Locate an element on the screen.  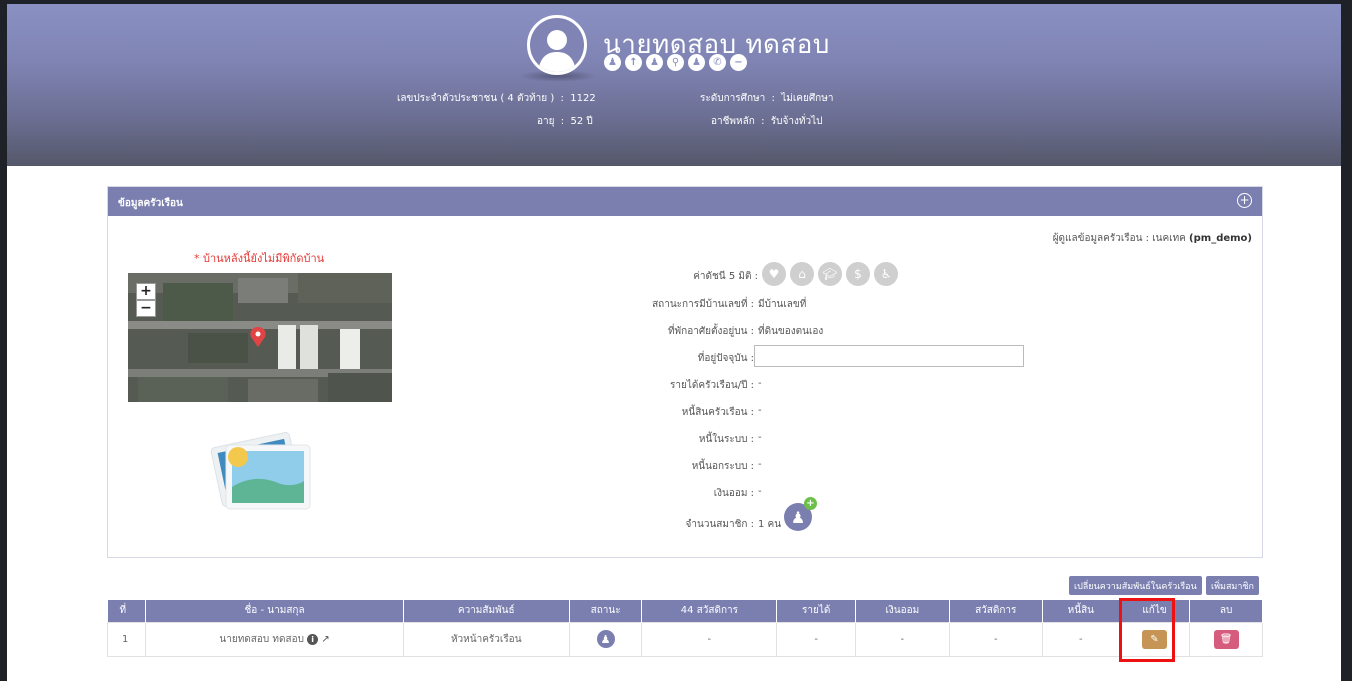
col-savings: เงินออม is located at coordinates (902, 611).